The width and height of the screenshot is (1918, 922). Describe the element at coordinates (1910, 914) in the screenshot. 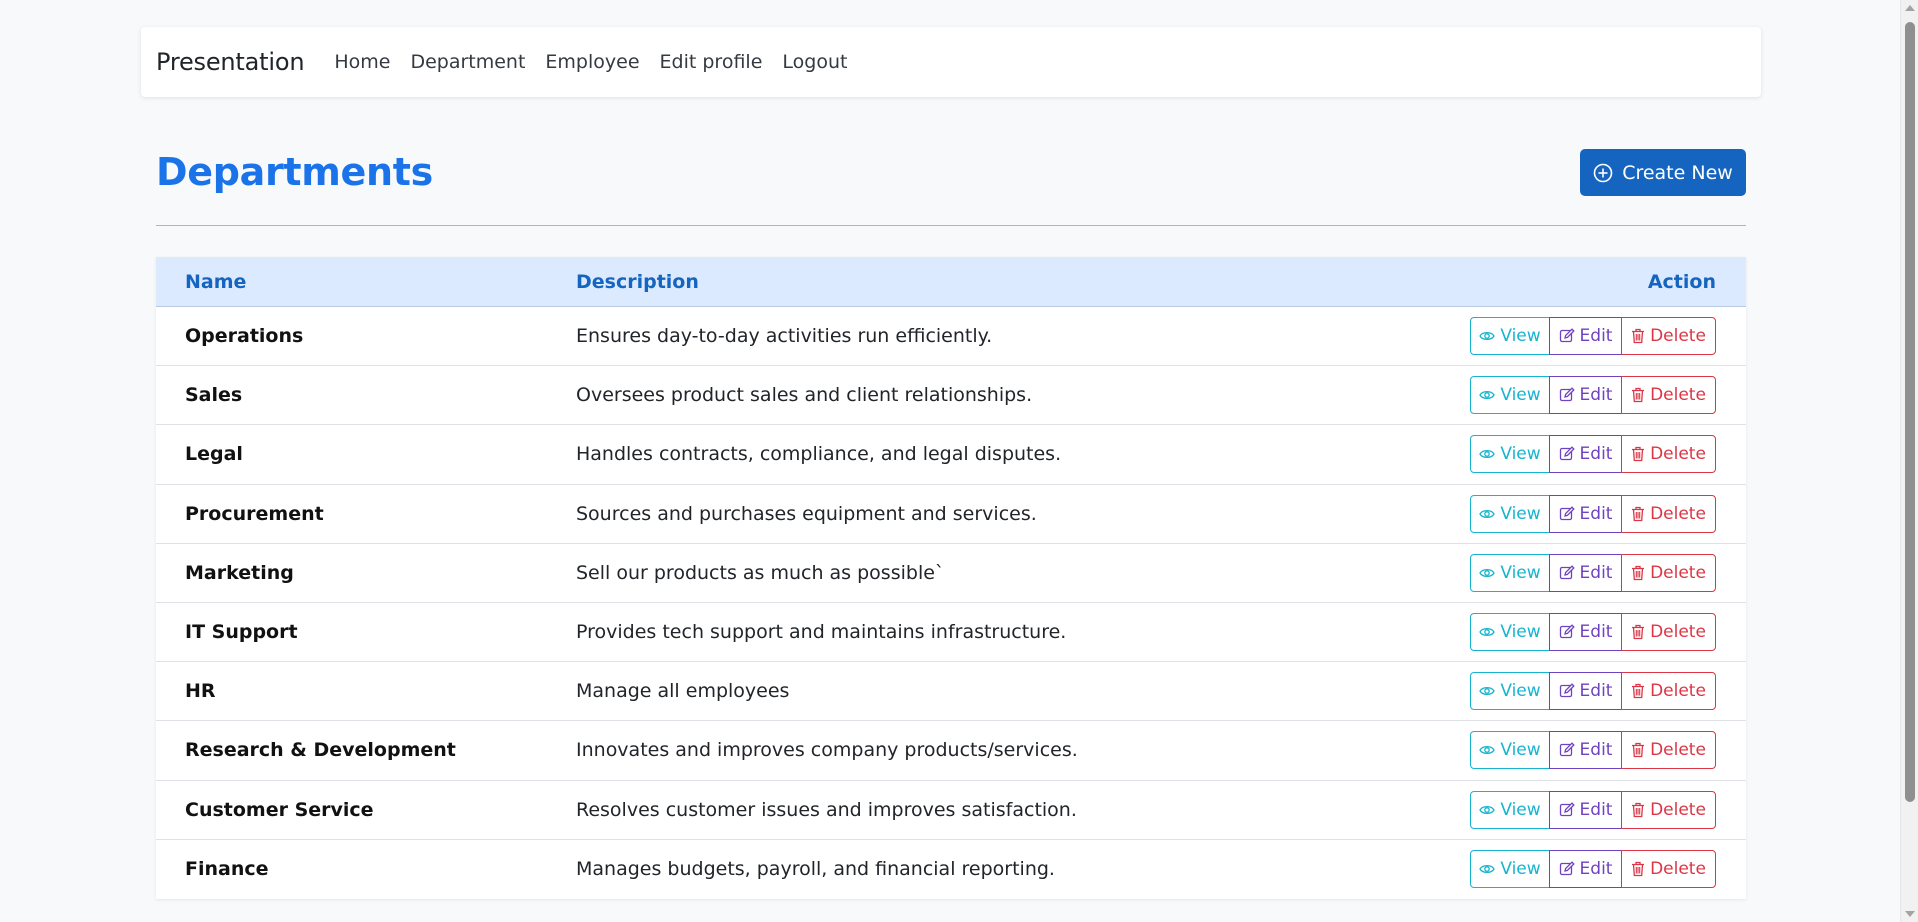

I see `scroll-down-arrow` at that location.